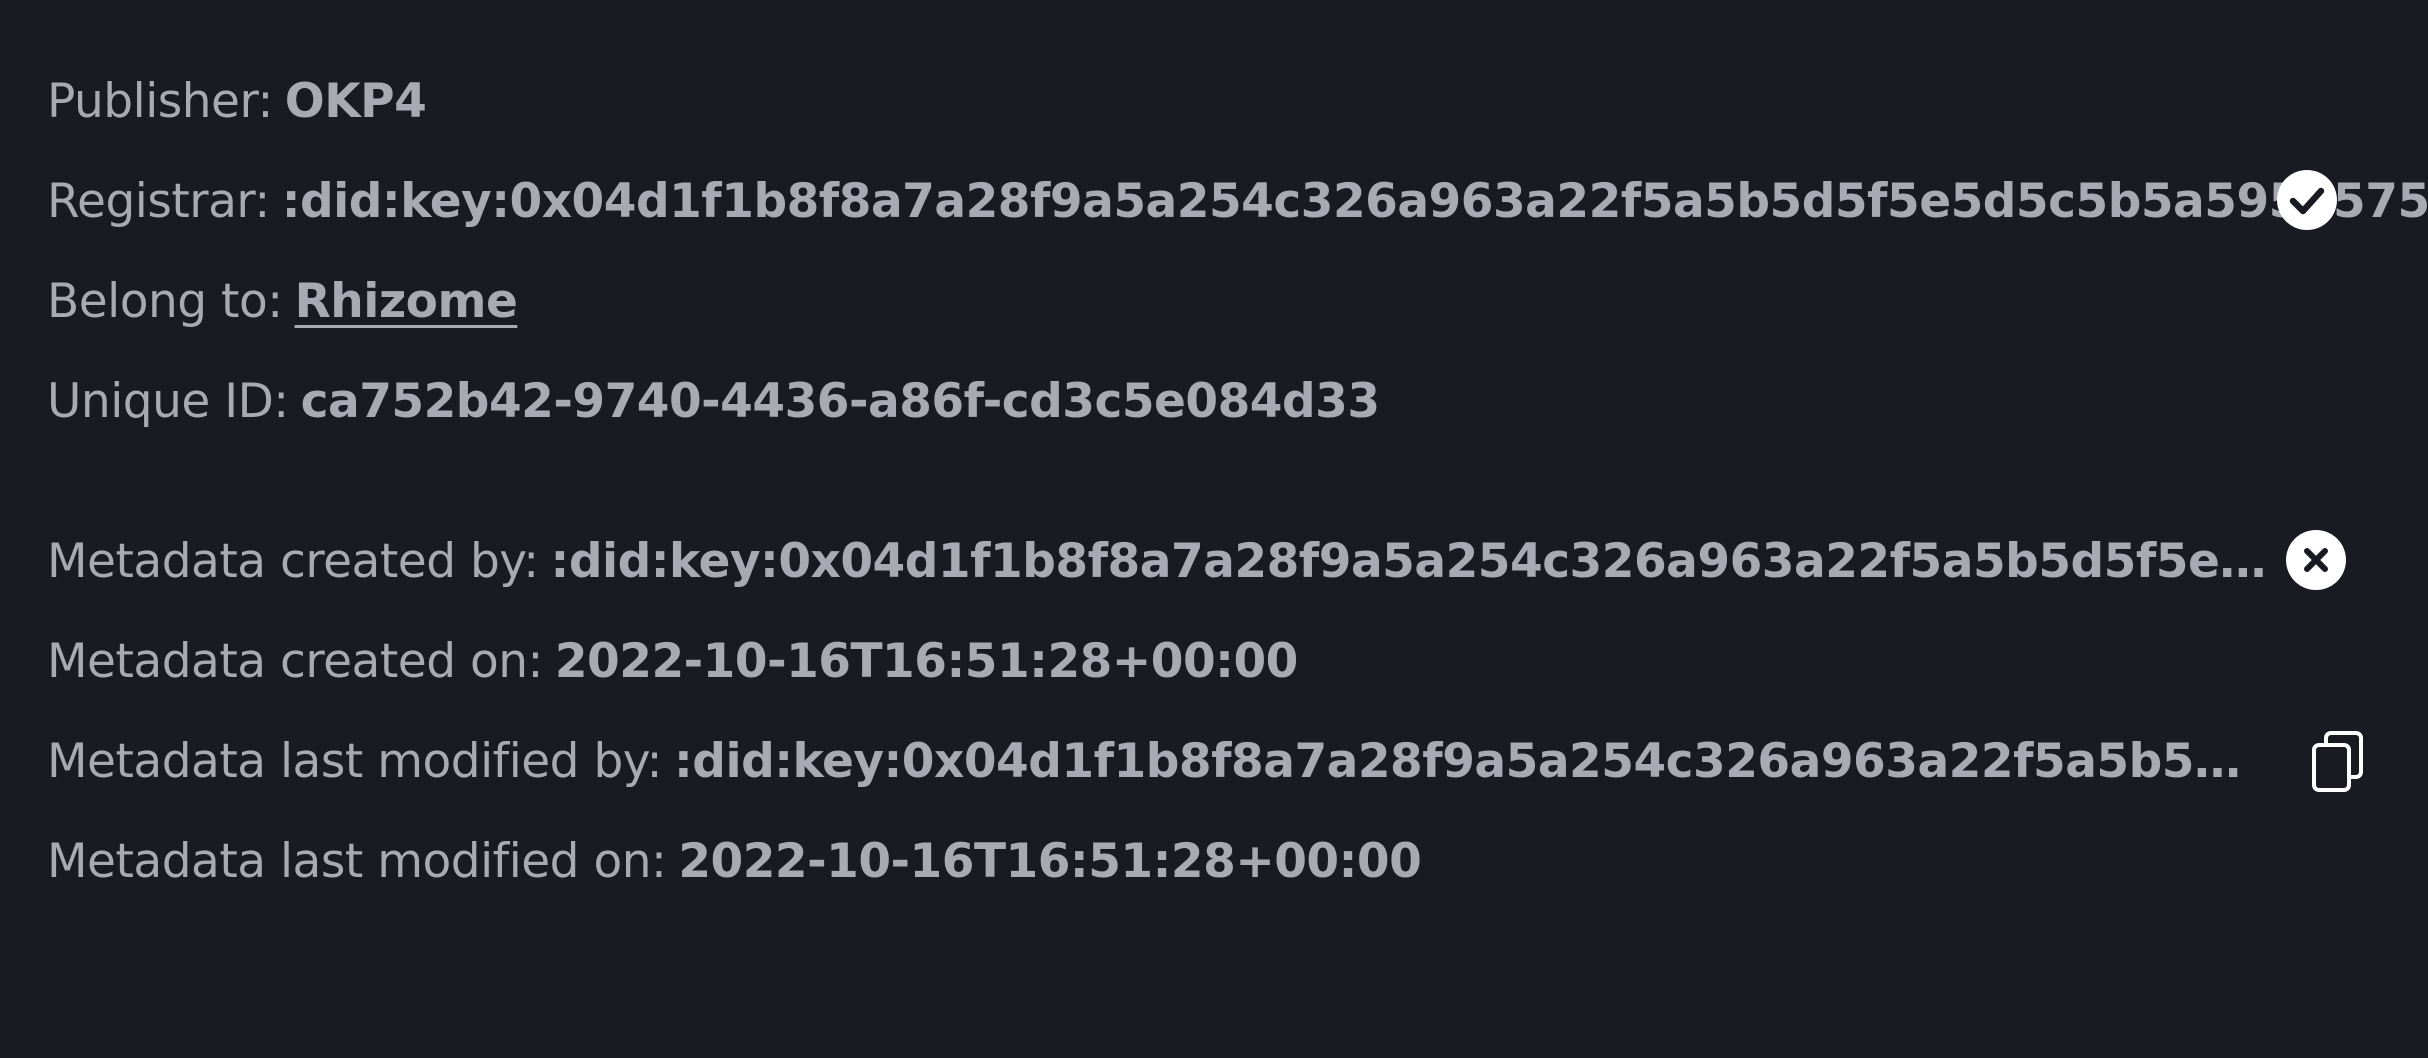 This screenshot has width=2428, height=1058. I want to click on check-circle-icon, so click(2307, 200).